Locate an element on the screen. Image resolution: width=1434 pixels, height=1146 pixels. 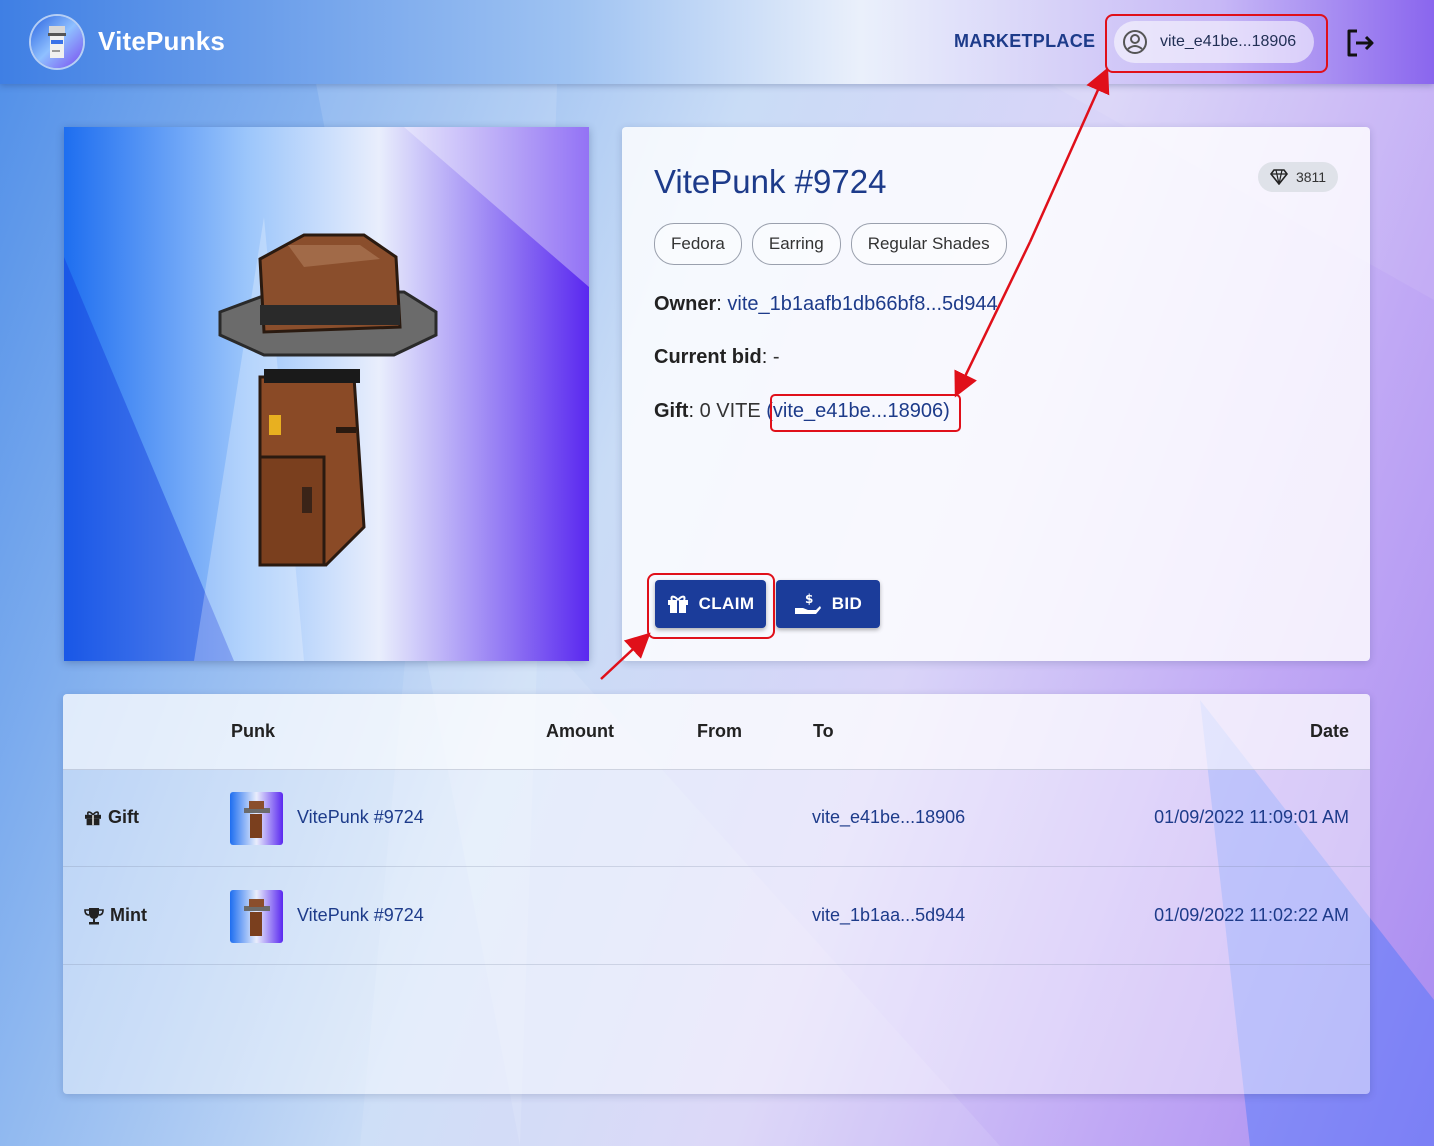
to-address-link: vite_e41be...18906 is located at coordinates (888, 817).